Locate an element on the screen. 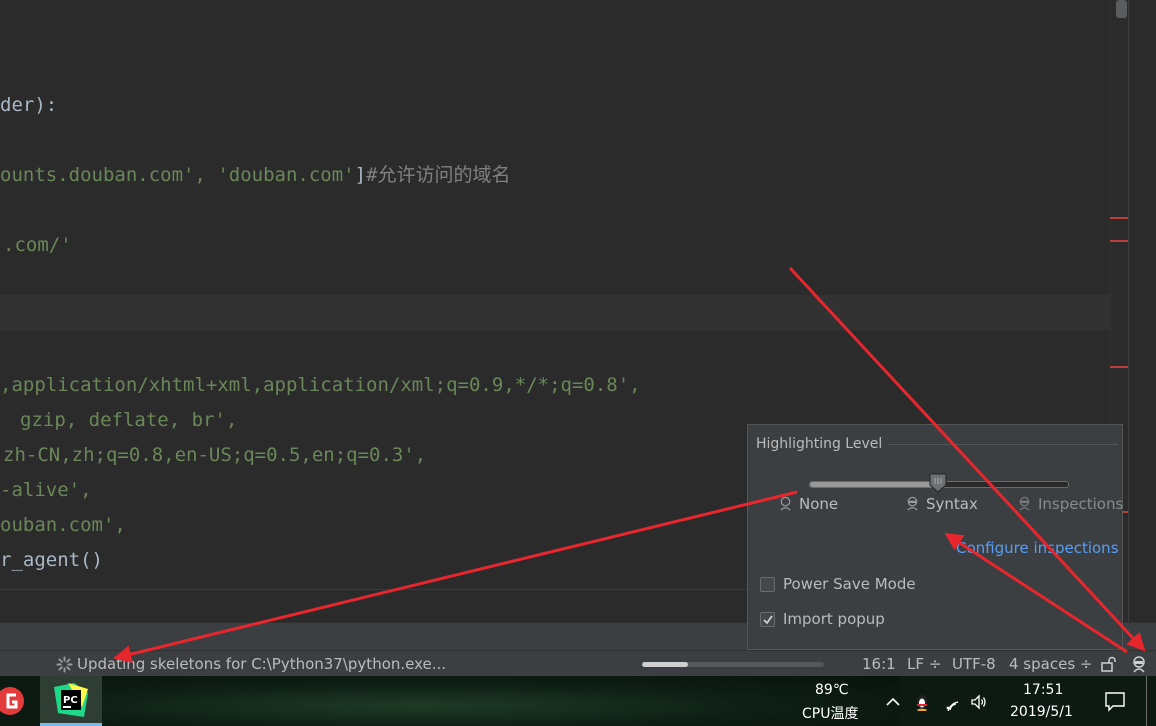 The height and width of the screenshot is (726, 1156). cpu-temperature-label: CPU温度 is located at coordinates (830, 714).